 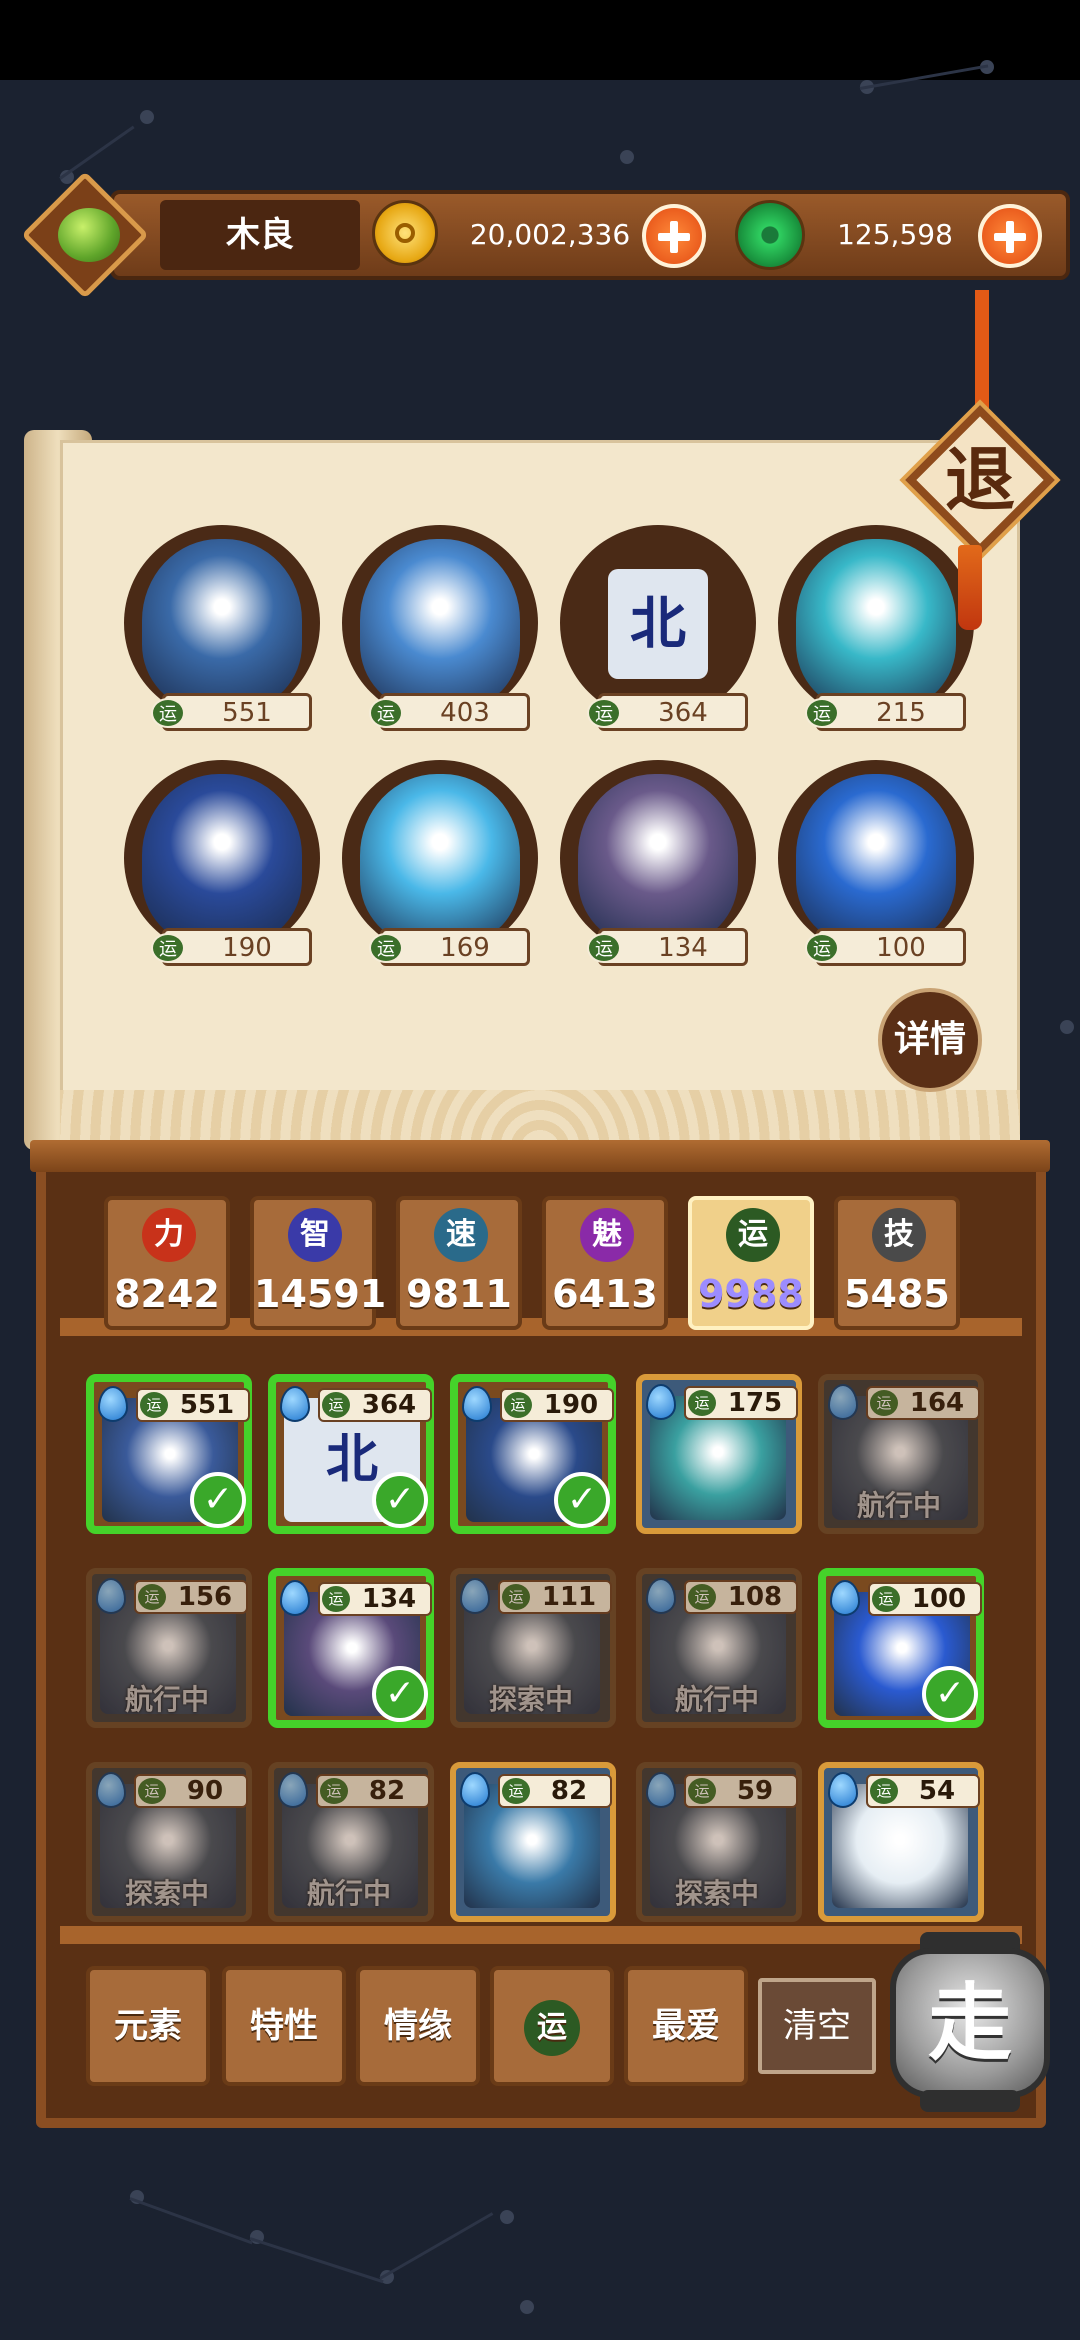 I want to click on luck-badge: 运 59, so click(x=741, y=1791).